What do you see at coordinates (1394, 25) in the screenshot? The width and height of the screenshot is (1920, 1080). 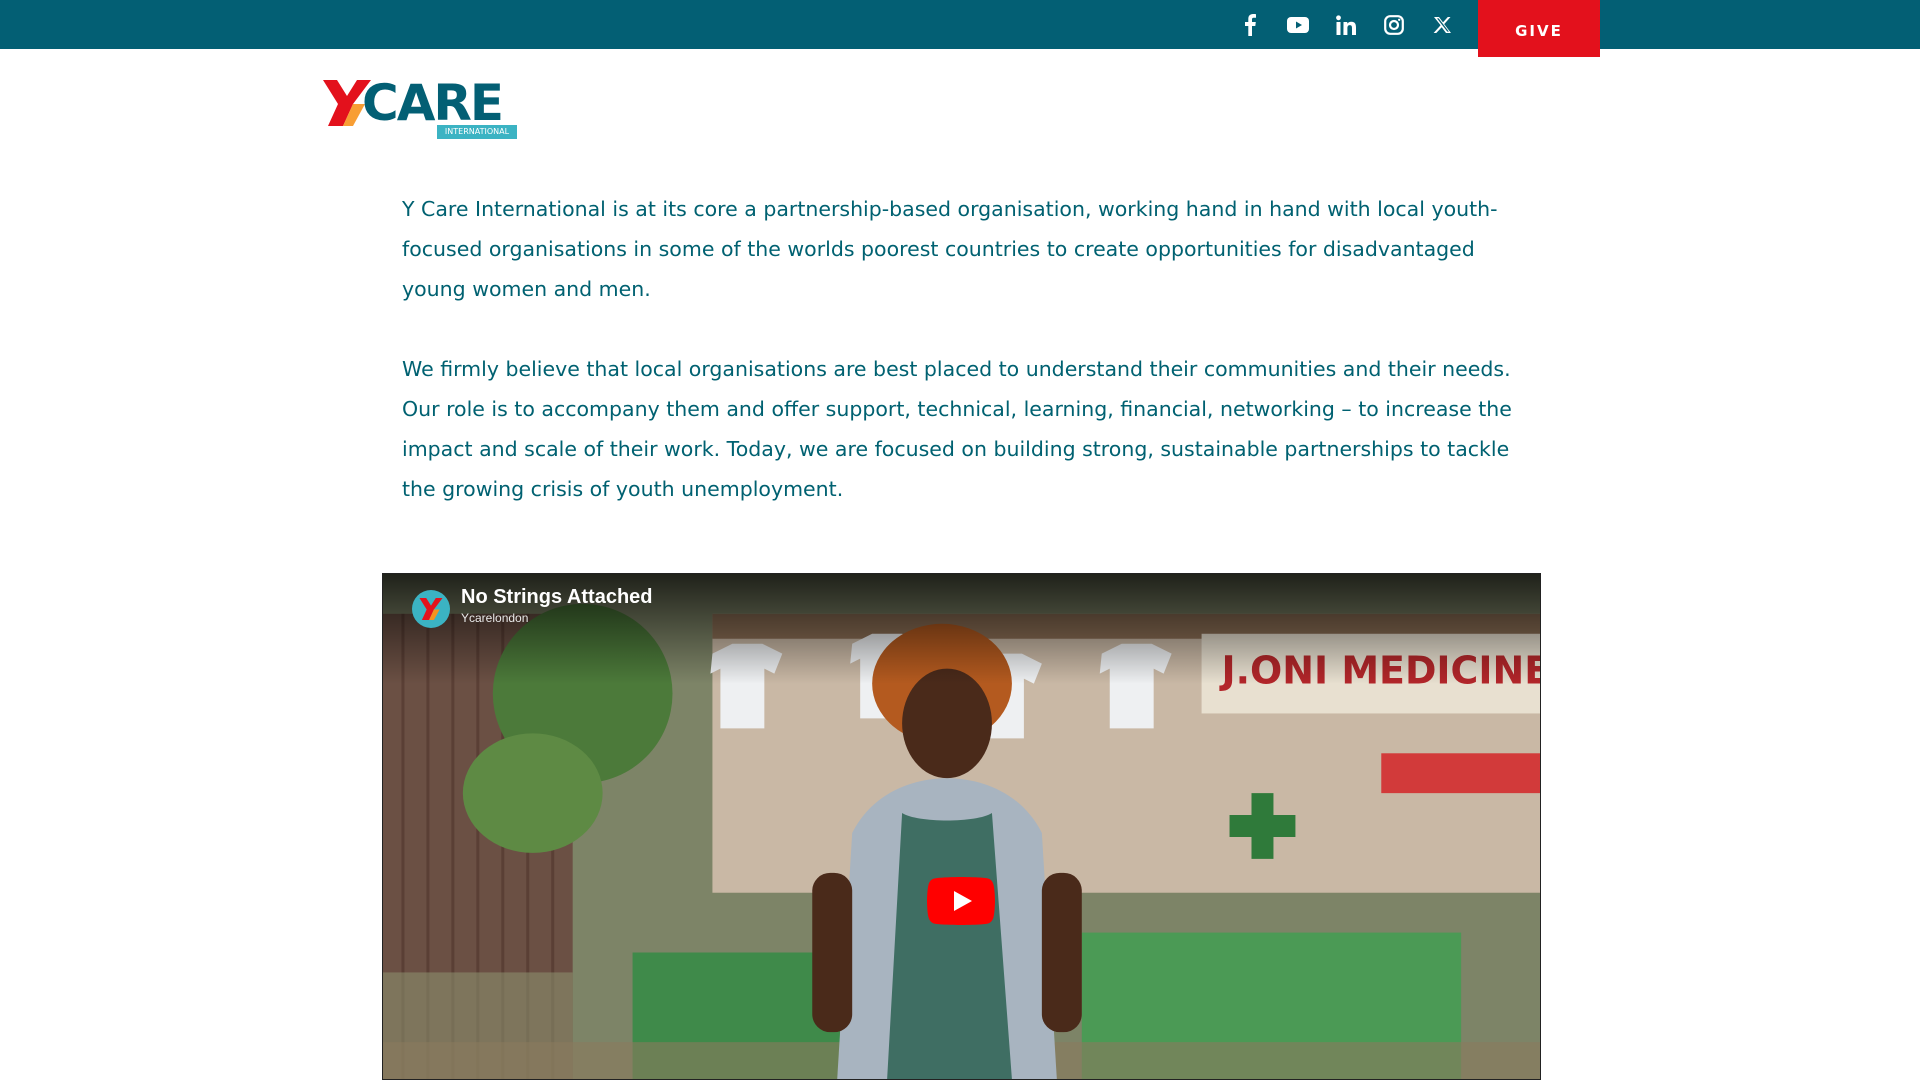 I see `instagram-icon` at bounding box center [1394, 25].